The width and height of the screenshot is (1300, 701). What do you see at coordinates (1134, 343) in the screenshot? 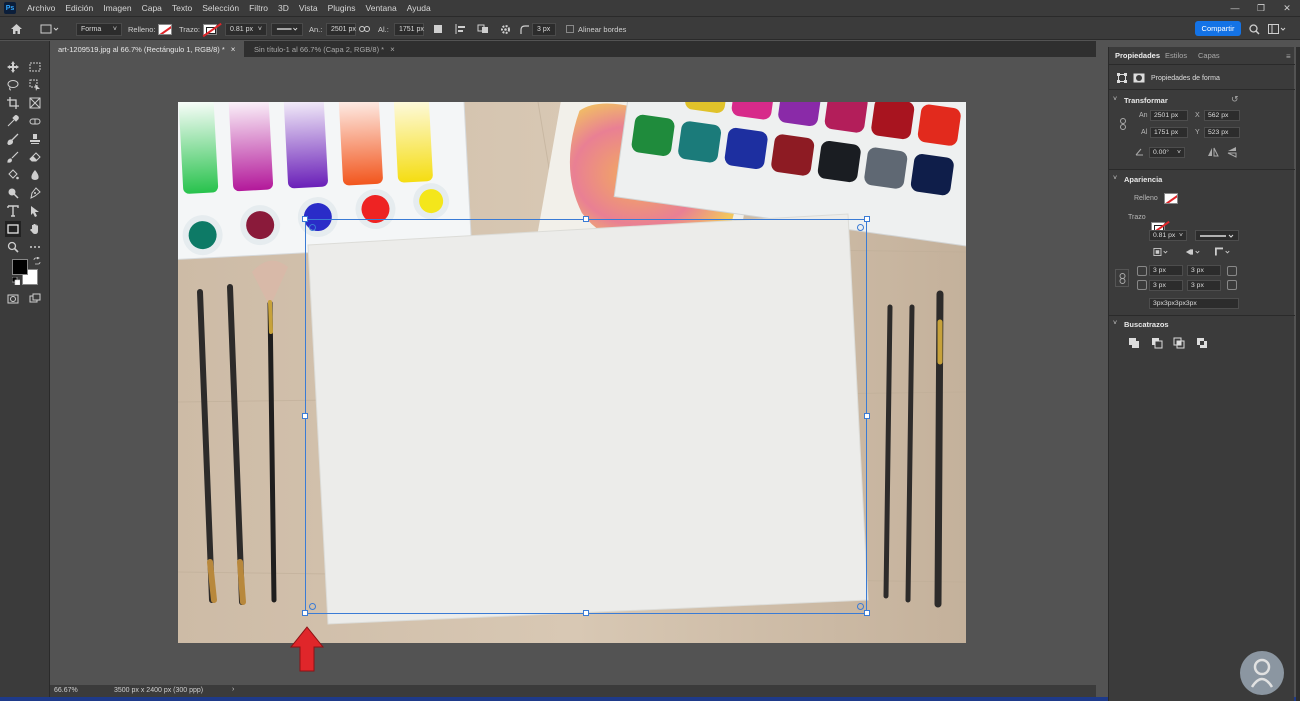
I see `unite-shapes-icon` at bounding box center [1134, 343].